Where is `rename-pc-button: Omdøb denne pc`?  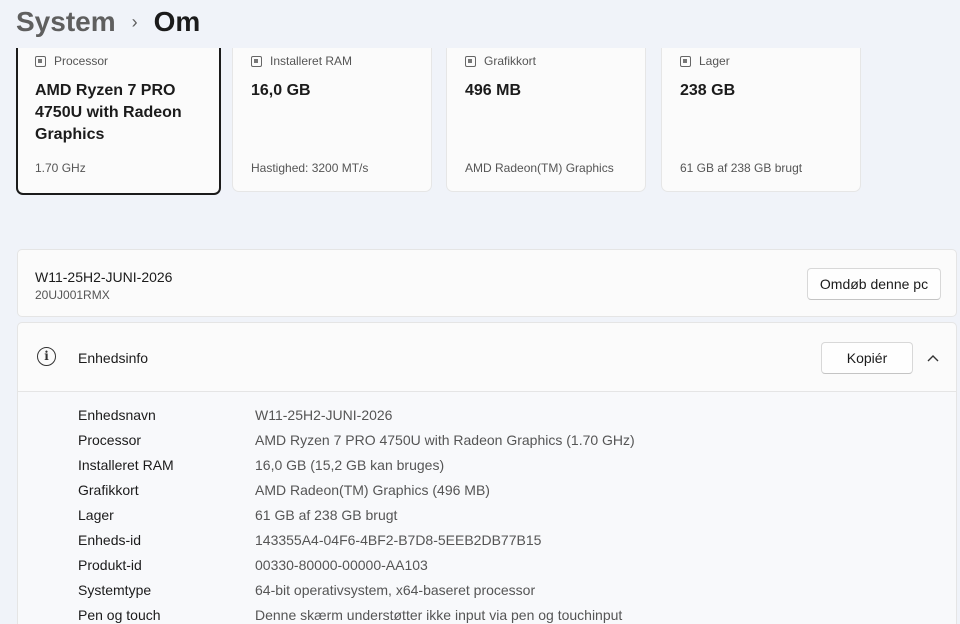 rename-pc-button: Omdøb denne pc is located at coordinates (874, 284).